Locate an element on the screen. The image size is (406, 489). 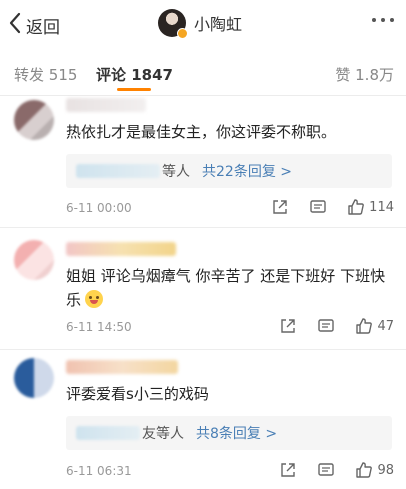
comment-actions: 47 is located at coordinates (336, 326).